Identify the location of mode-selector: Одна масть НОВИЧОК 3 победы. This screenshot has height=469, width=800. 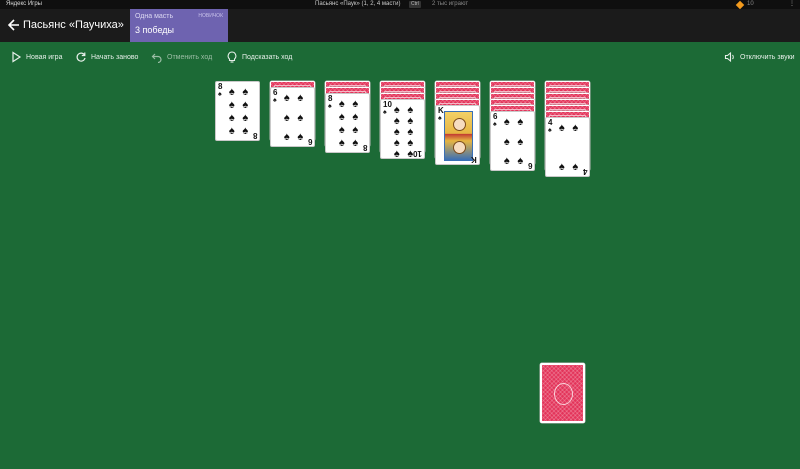
(179, 25).